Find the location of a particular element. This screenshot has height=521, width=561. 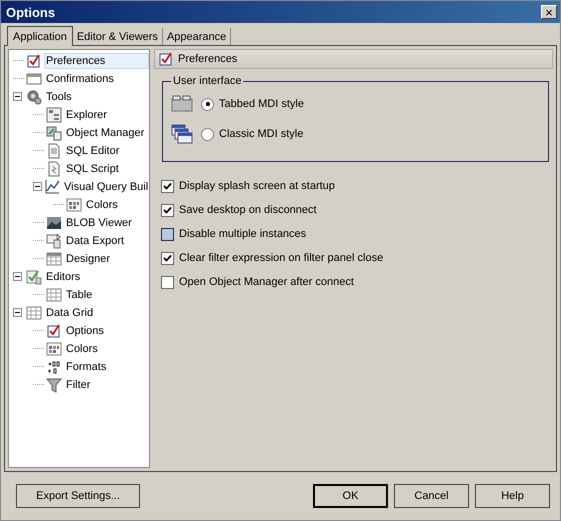

tree-icon is located at coordinates (54, 115).